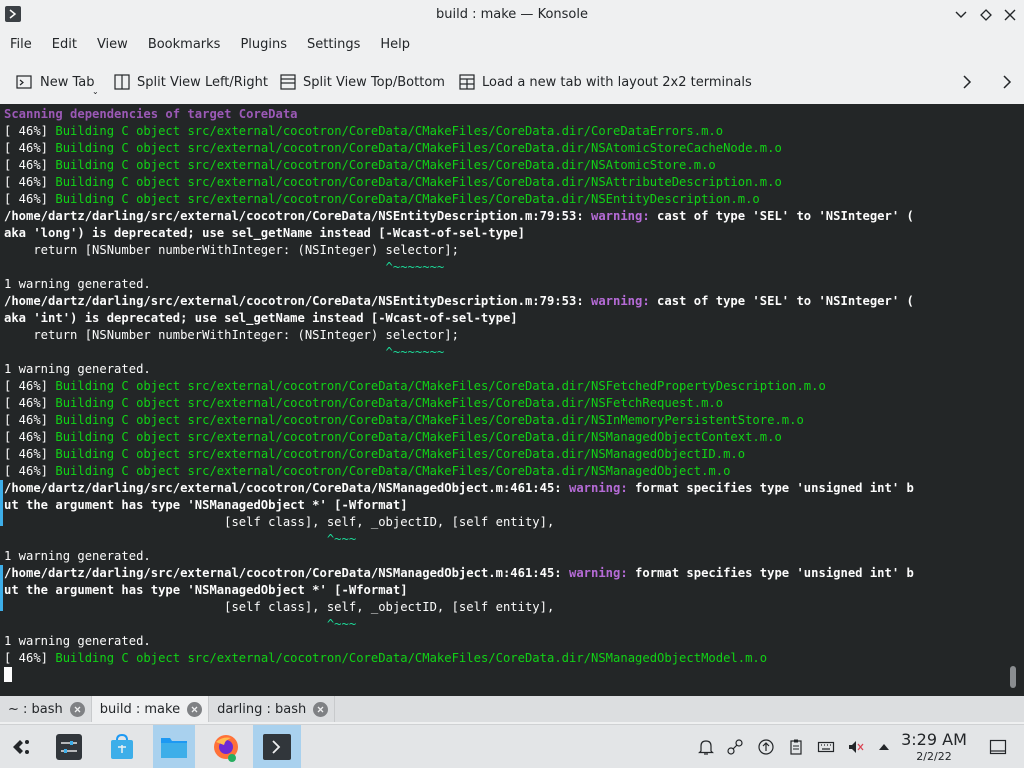  What do you see at coordinates (395, 44) in the screenshot?
I see `menu-help: Help` at bounding box center [395, 44].